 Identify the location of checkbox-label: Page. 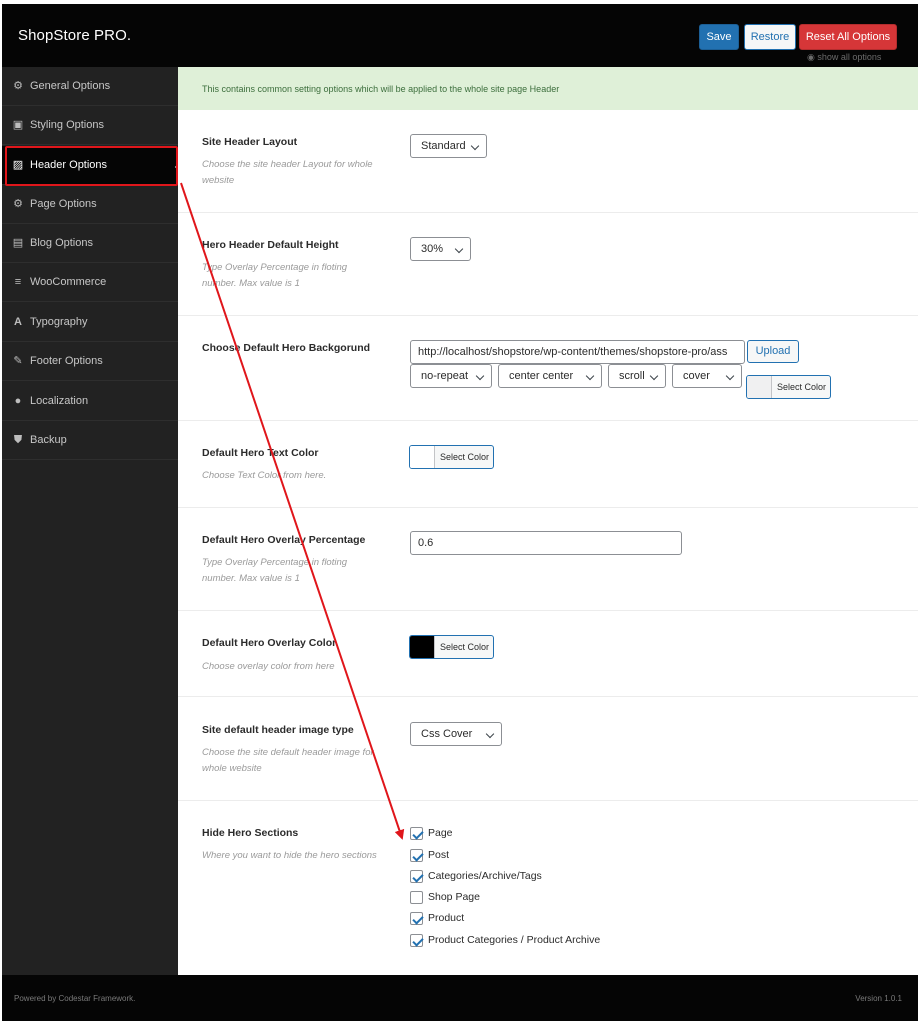
(440, 833).